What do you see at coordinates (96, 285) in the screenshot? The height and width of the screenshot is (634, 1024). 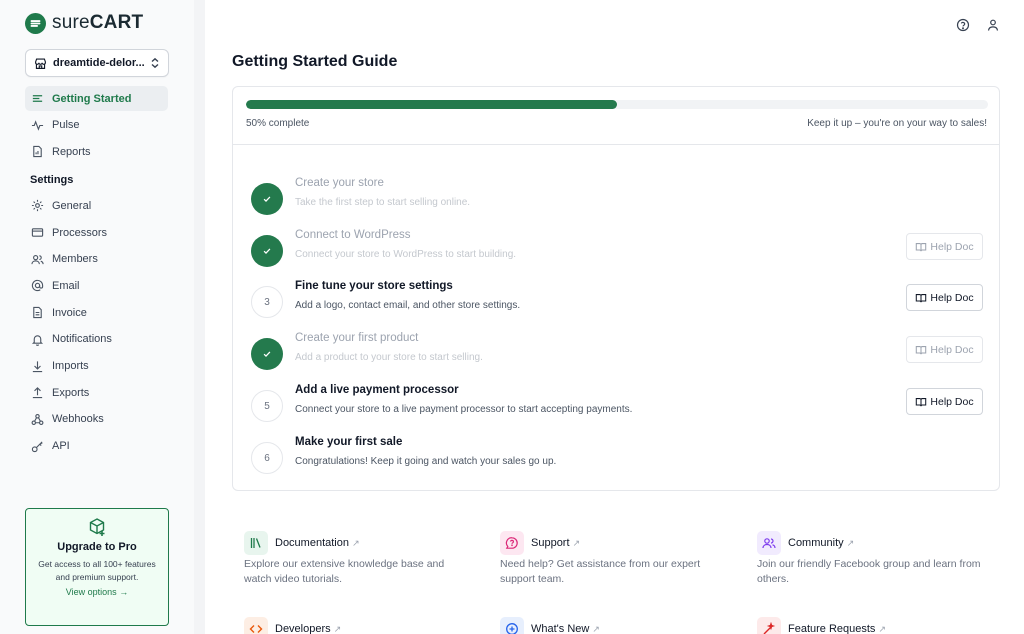 I see `nav-item-email: Email` at bounding box center [96, 285].